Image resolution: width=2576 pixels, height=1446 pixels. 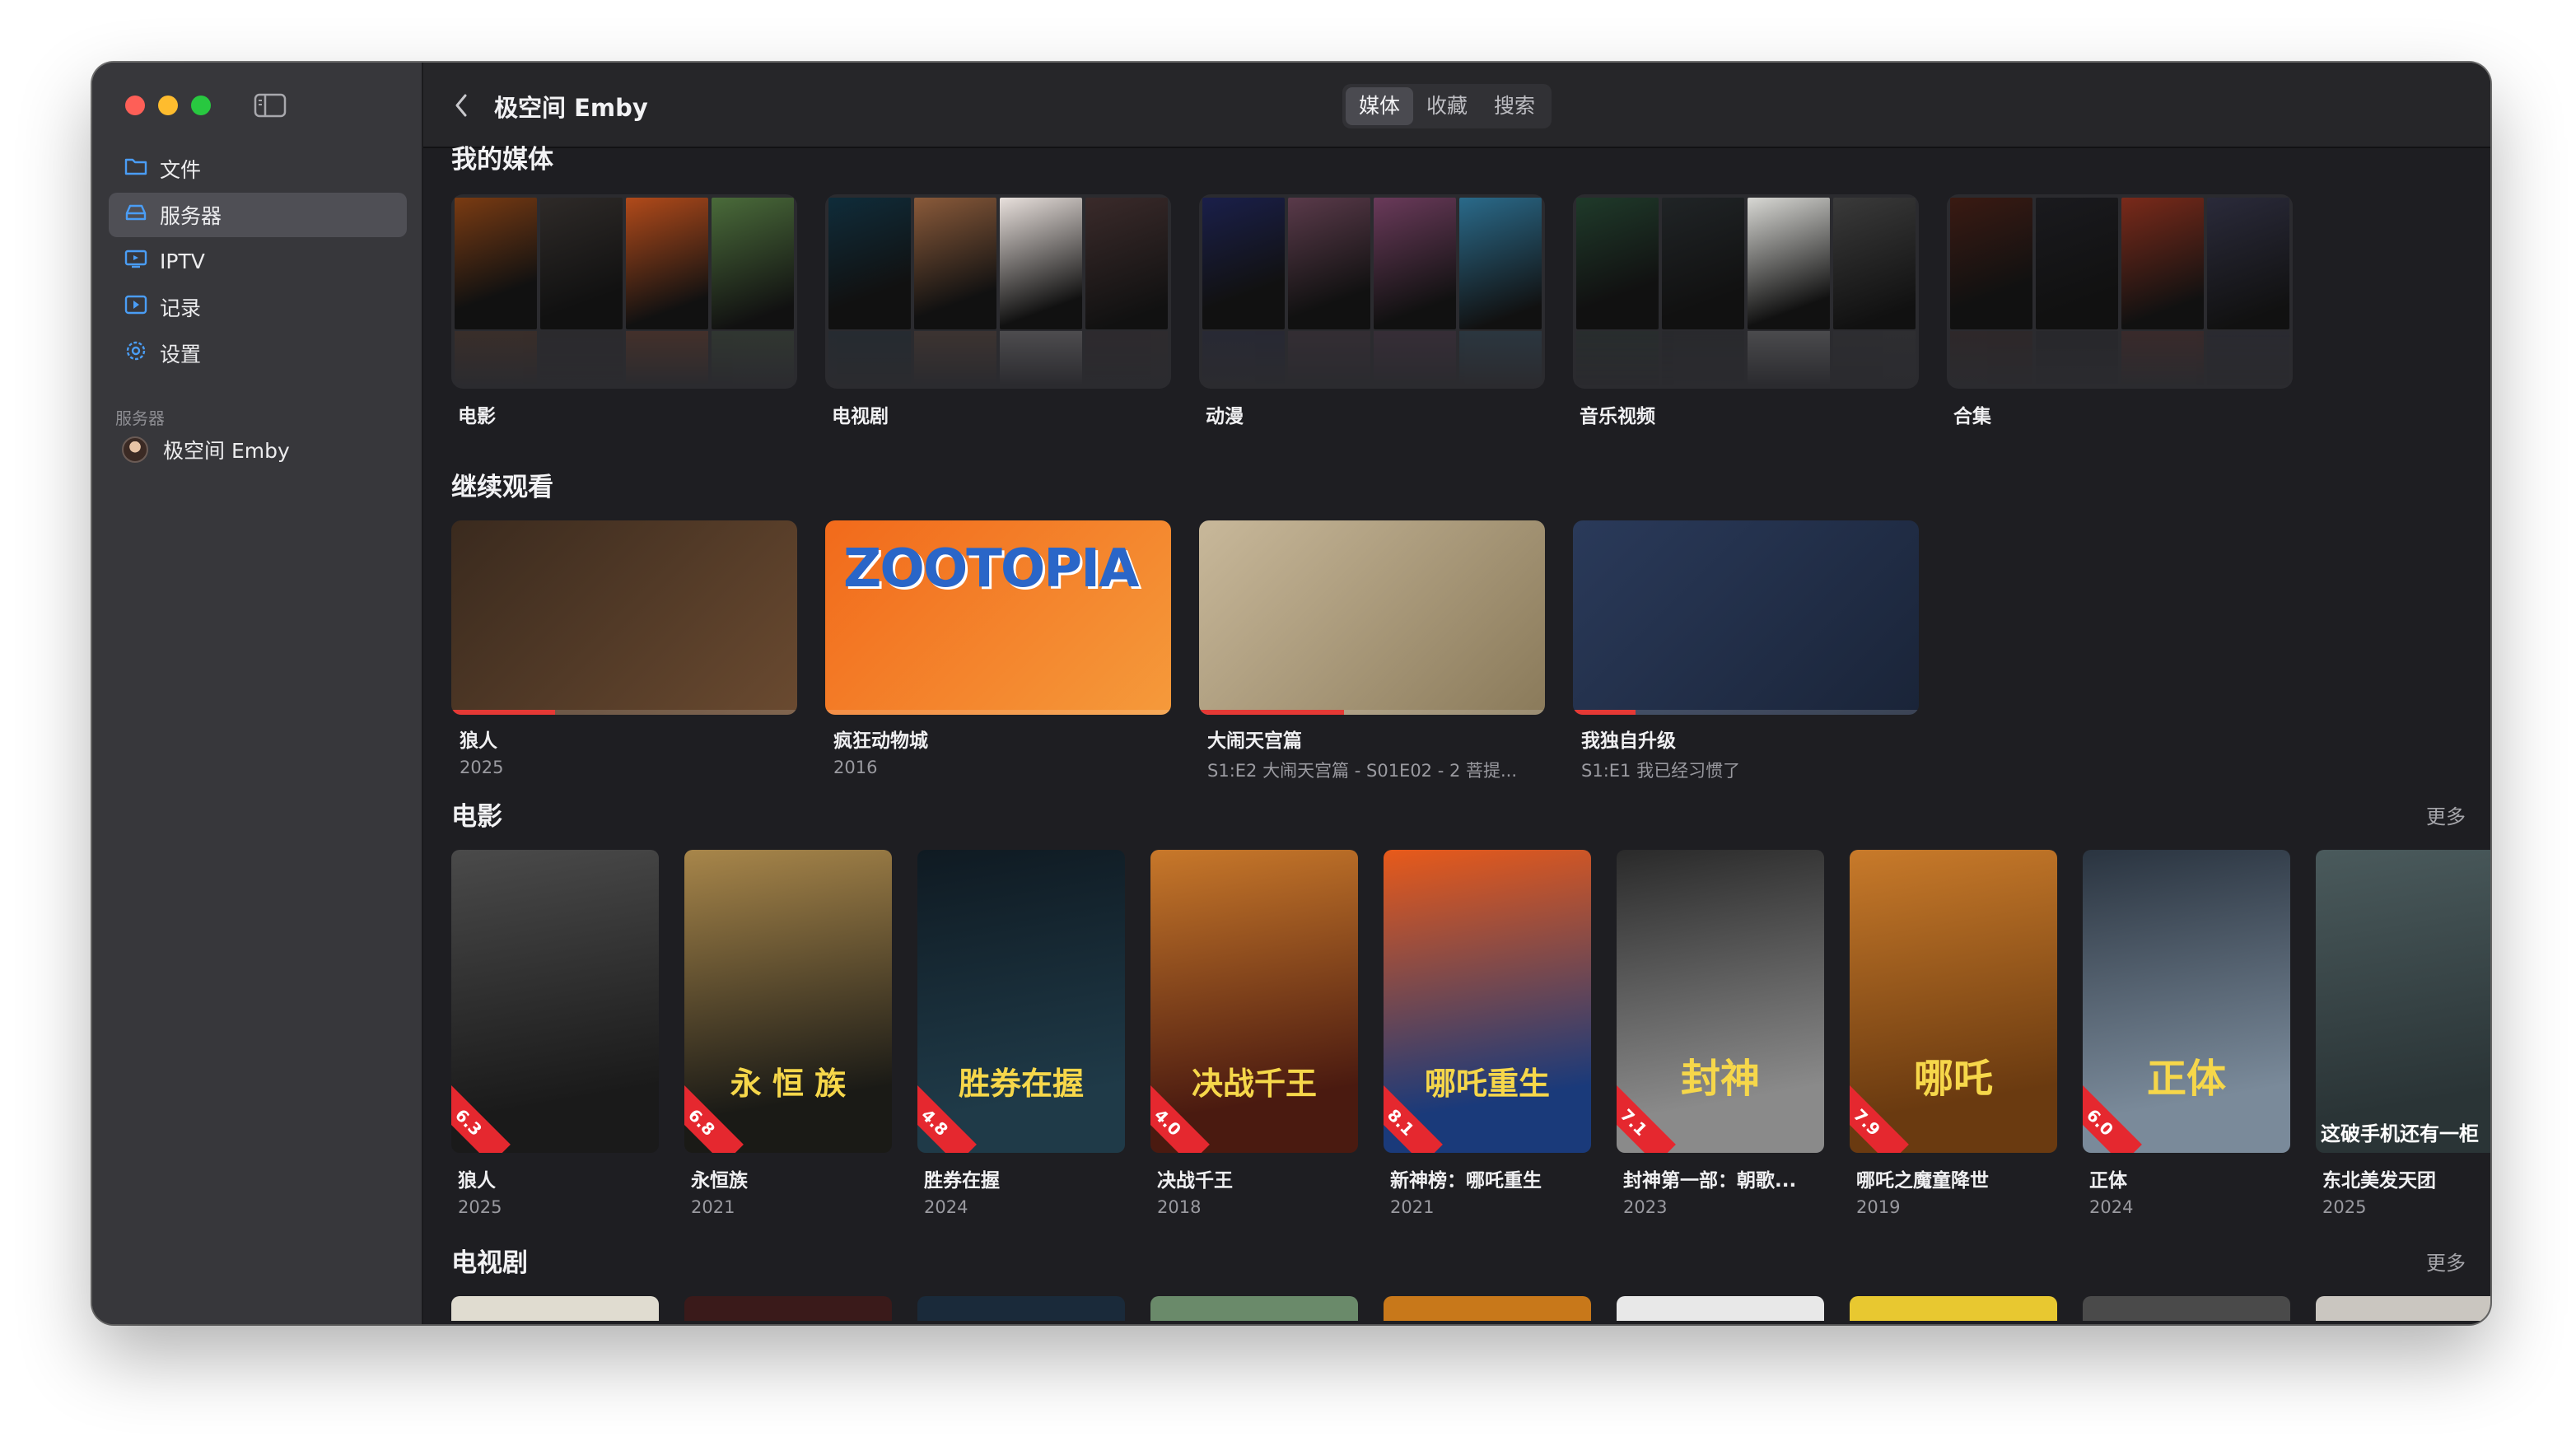 I want to click on sidebar-item-records: 记录, so click(x=258, y=307).